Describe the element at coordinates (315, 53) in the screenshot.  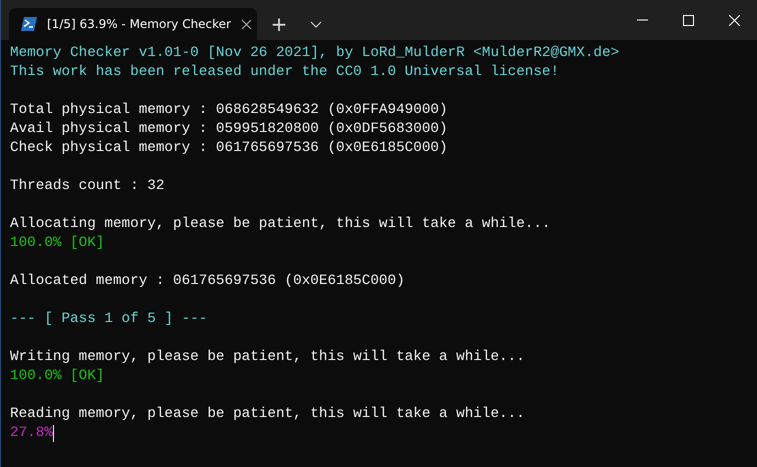
I see `console-line: Memory Checker v1.01-0 [Nov 26 2021], by LoRd_MulderR <MulderR2@GMX.de>` at that location.